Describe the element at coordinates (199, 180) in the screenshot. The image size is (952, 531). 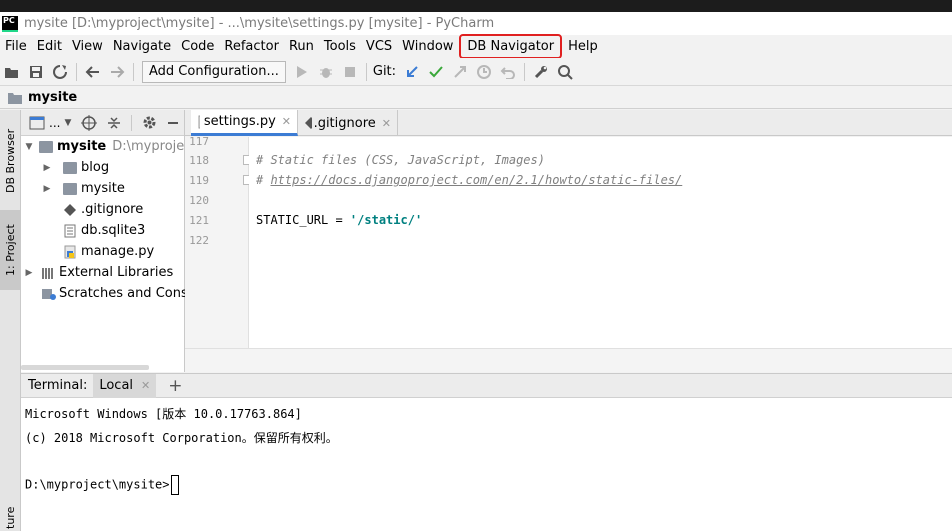
I see `line-number: 119` at that location.